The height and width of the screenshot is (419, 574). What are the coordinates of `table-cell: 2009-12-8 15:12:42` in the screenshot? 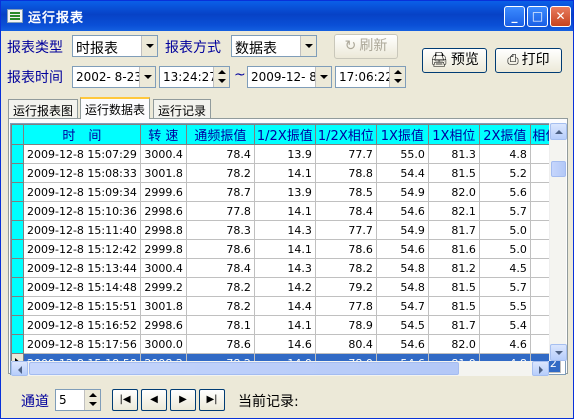 It's located at (82, 249).